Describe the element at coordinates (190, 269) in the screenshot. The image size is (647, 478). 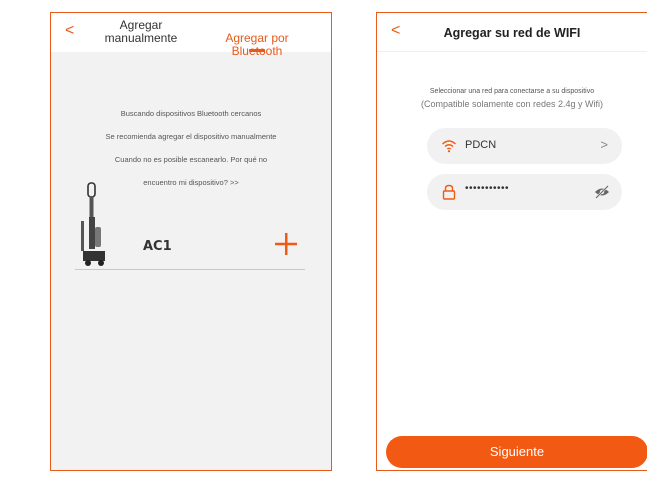
I see `divider` at that location.